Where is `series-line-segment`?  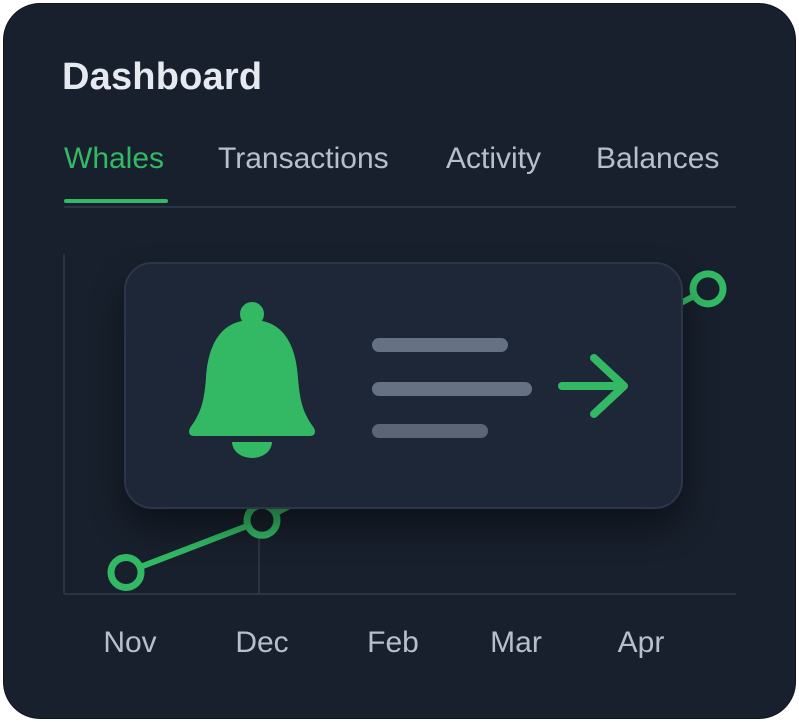 series-line-segment is located at coordinates (194, 546).